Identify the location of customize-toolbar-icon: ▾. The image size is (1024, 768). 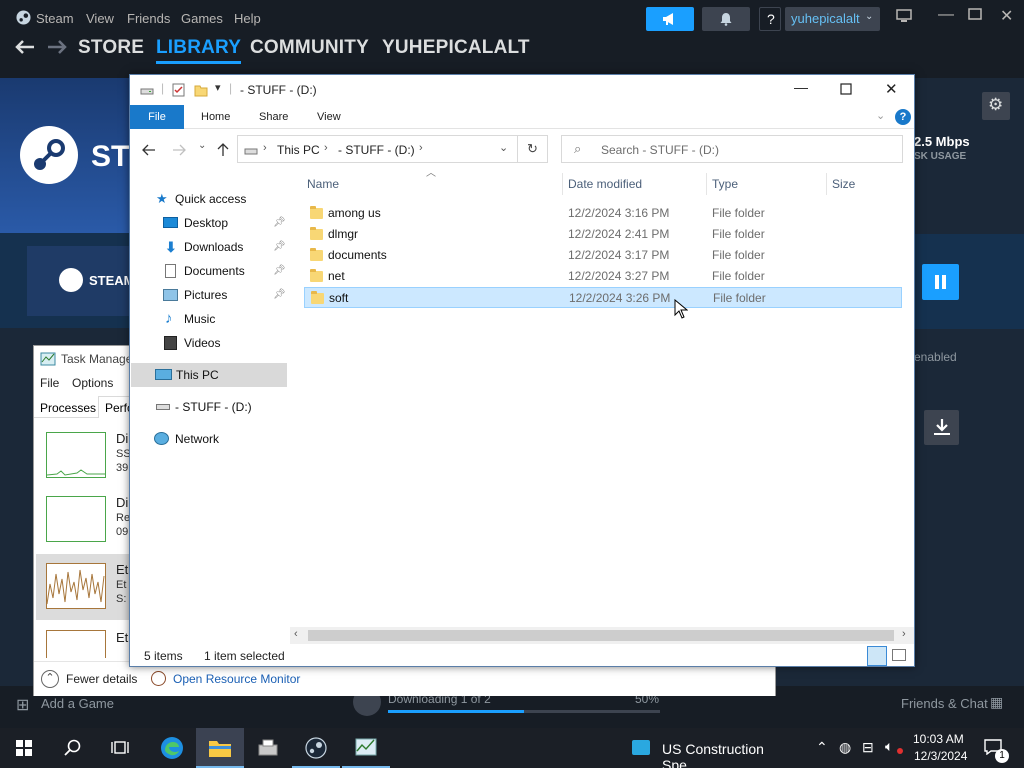
(218, 87).